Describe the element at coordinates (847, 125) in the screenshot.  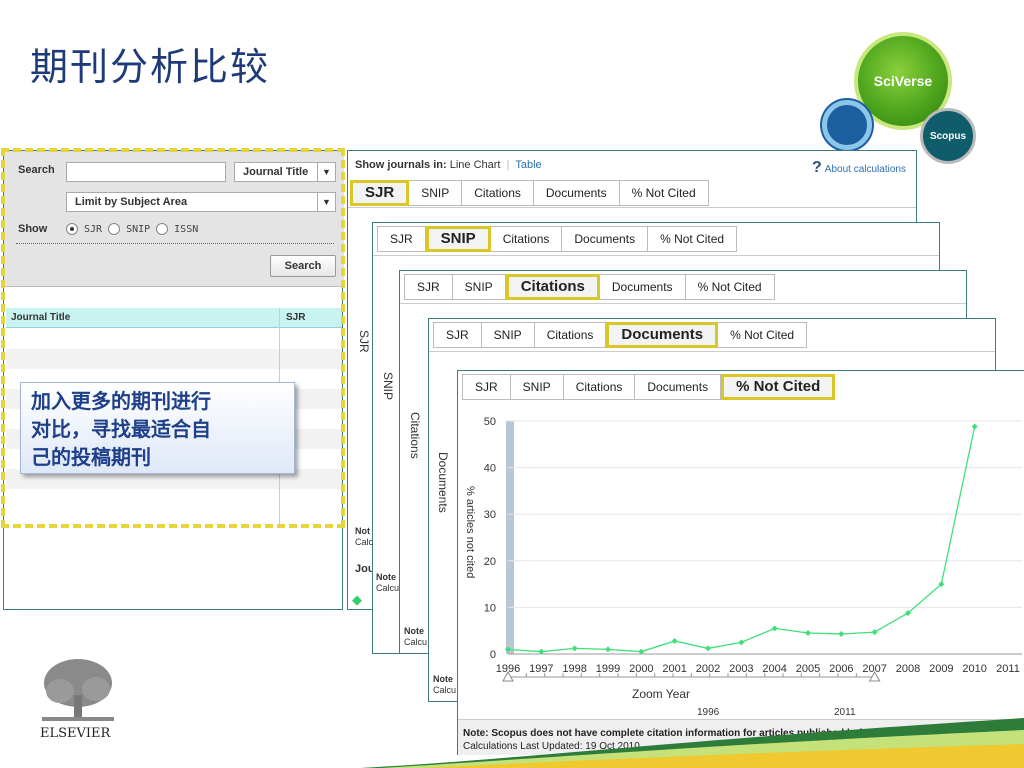
I see `logo-blue-circle` at that location.